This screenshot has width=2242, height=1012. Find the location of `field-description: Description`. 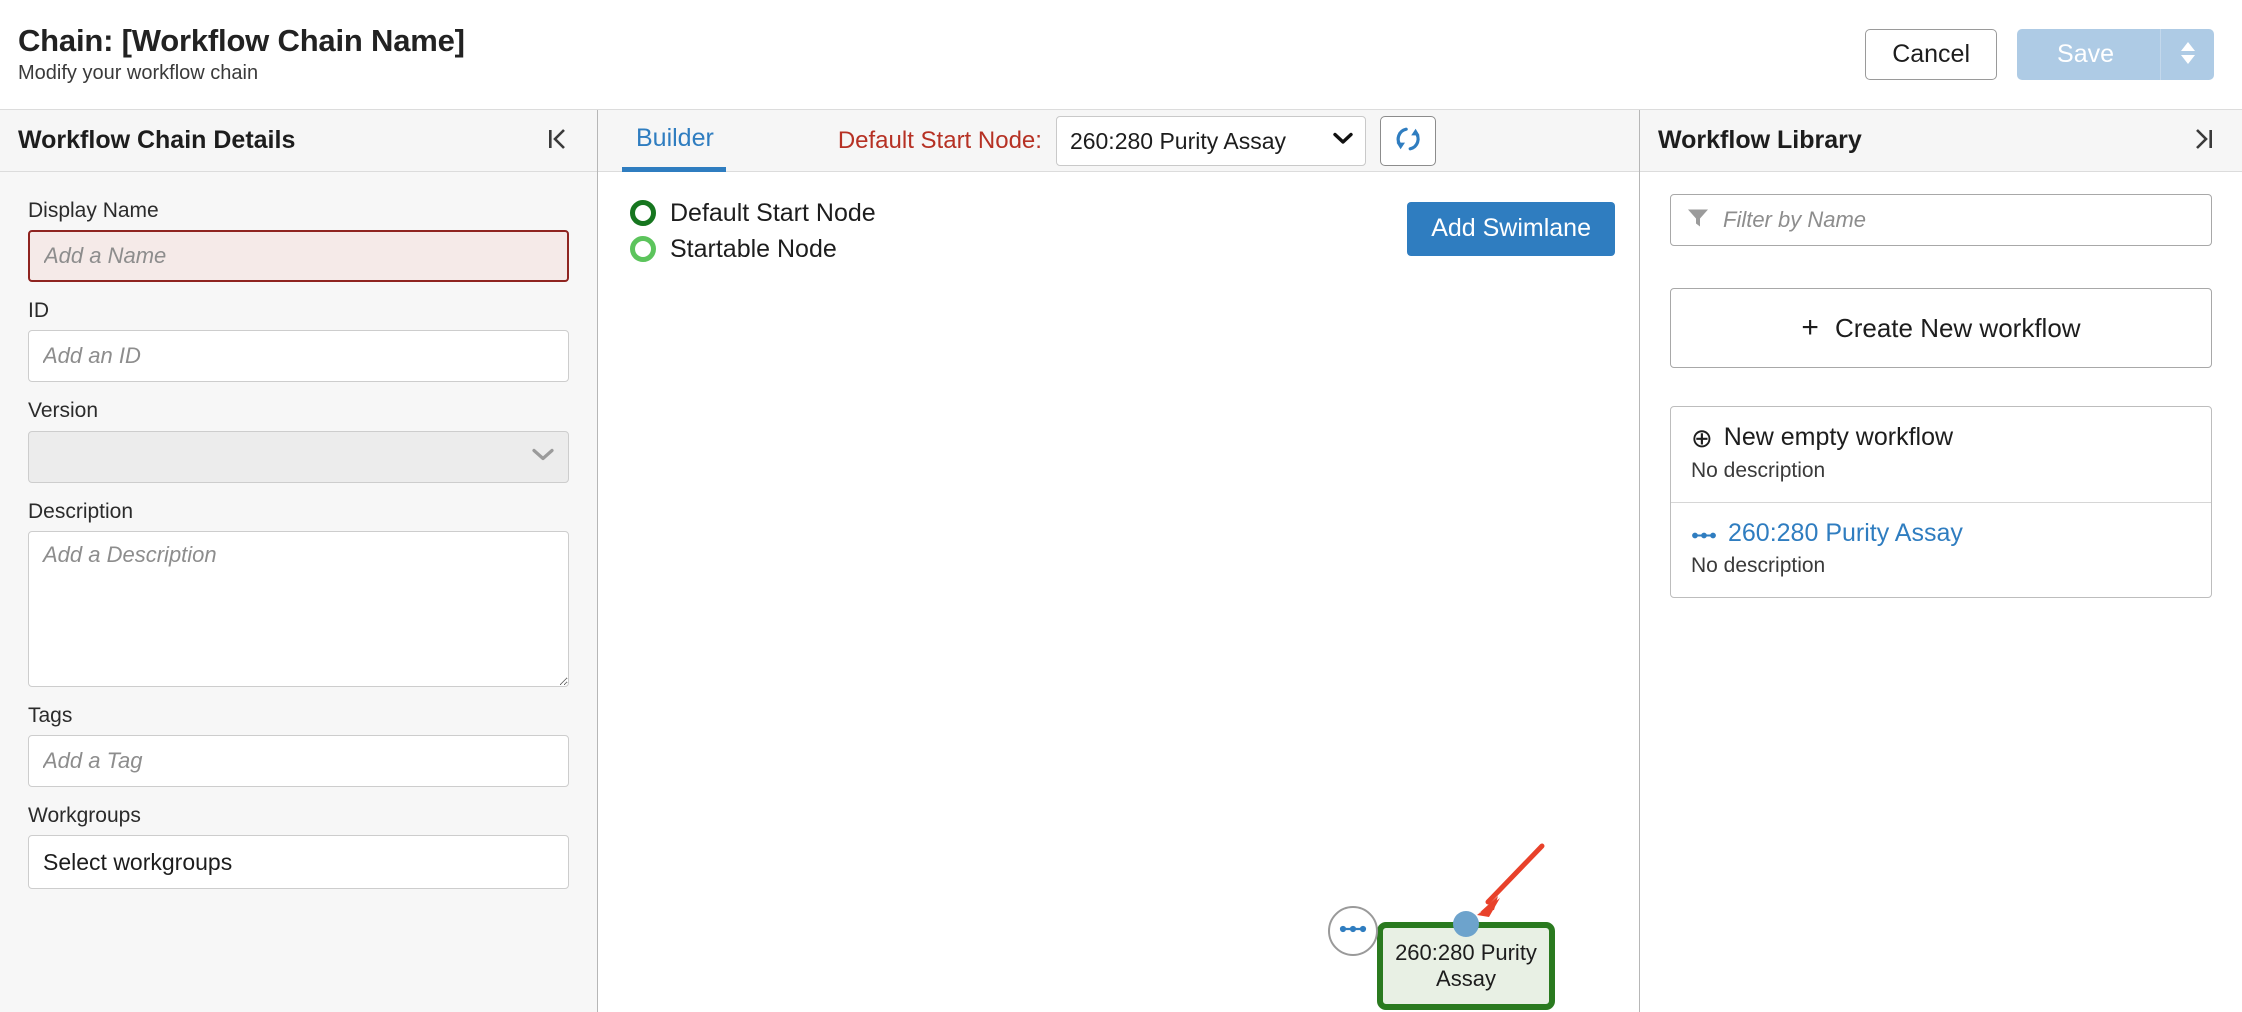

field-description: Description is located at coordinates (298, 593).